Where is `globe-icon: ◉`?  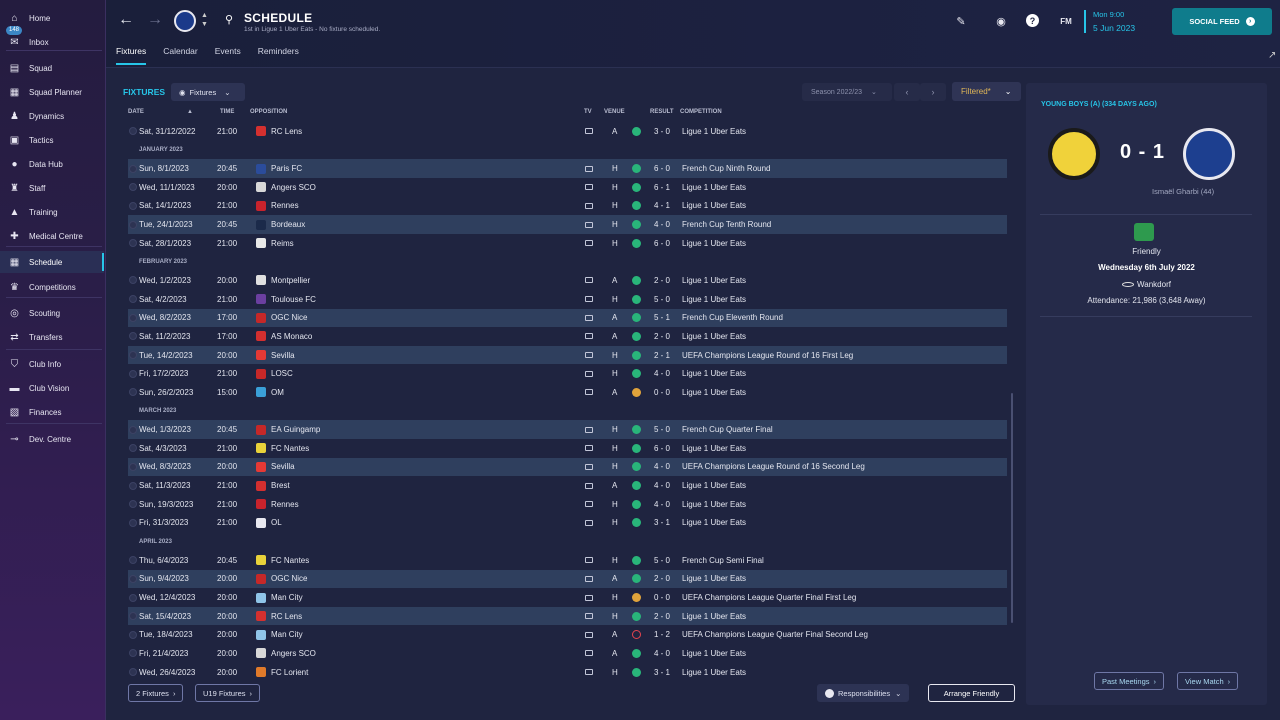
globe-icon: ◉ is located at coordinates (1001, 21).